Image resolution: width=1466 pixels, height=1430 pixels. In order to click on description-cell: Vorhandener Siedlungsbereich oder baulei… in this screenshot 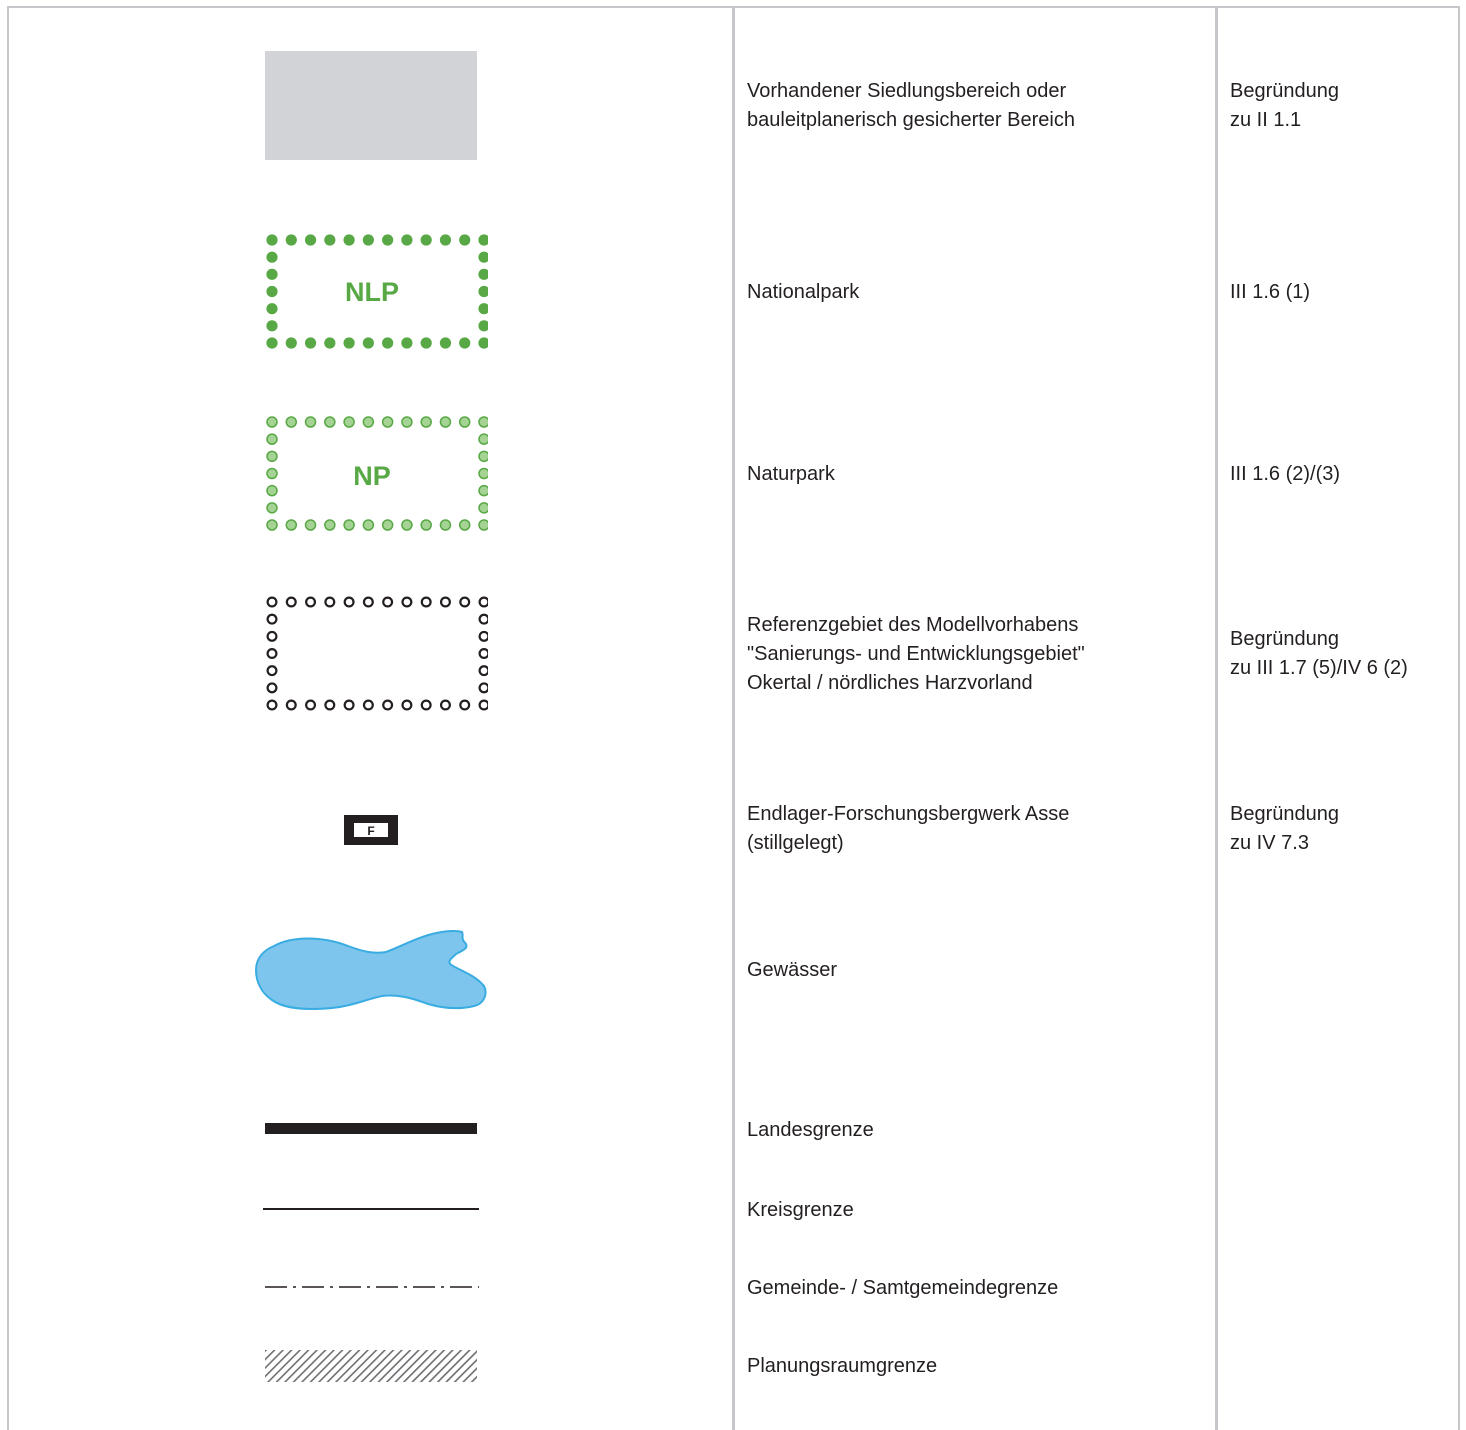, I will do `click(977, 106)`.